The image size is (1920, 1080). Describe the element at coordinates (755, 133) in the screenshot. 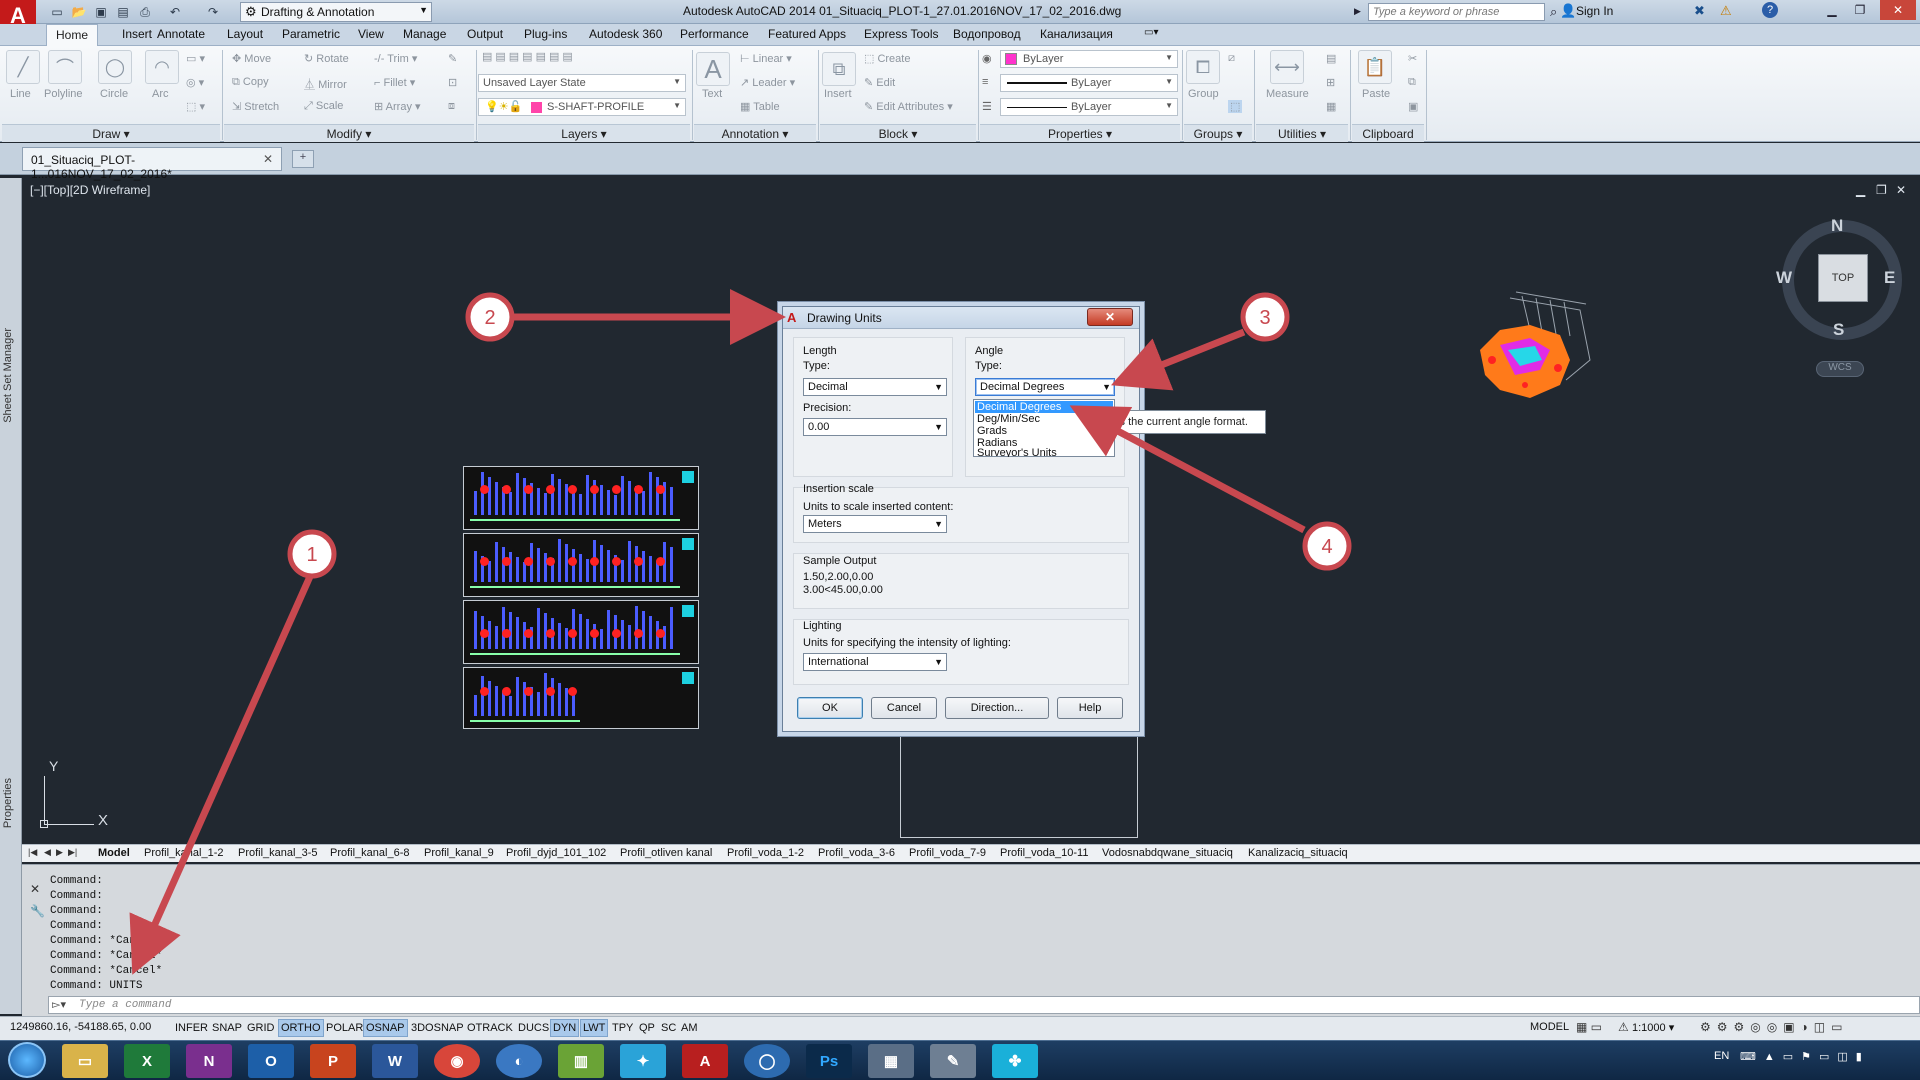

I see `annotation-panel-title: Annotation ▾` at that location.